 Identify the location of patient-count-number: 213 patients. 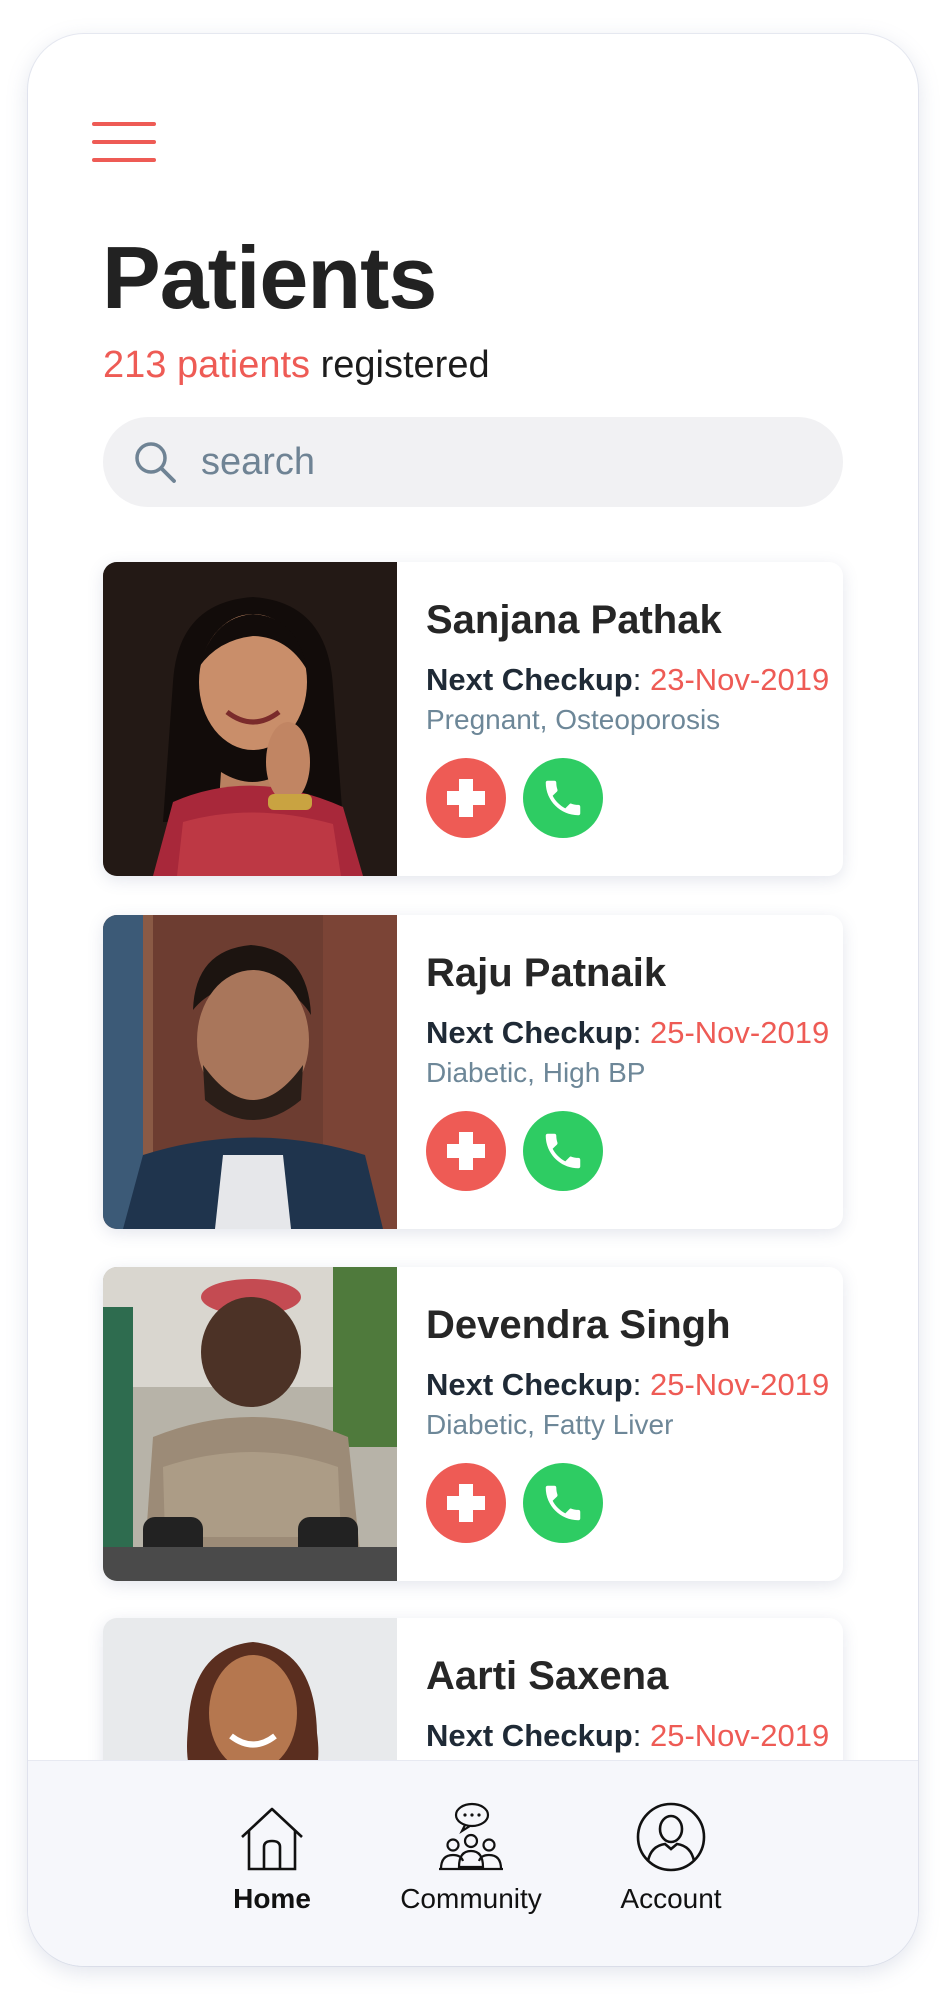
(207, 365).